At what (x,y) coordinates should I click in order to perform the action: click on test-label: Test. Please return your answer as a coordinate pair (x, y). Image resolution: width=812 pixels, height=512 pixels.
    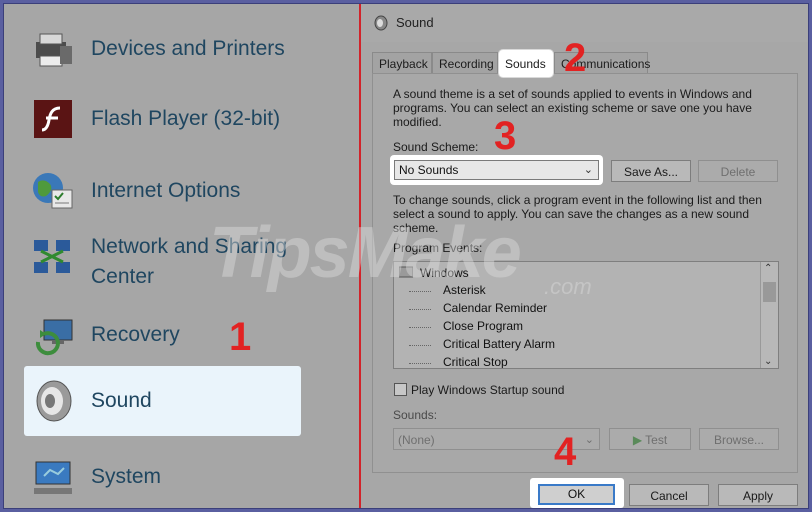
    Looking at the image, I should click on (656, 440).